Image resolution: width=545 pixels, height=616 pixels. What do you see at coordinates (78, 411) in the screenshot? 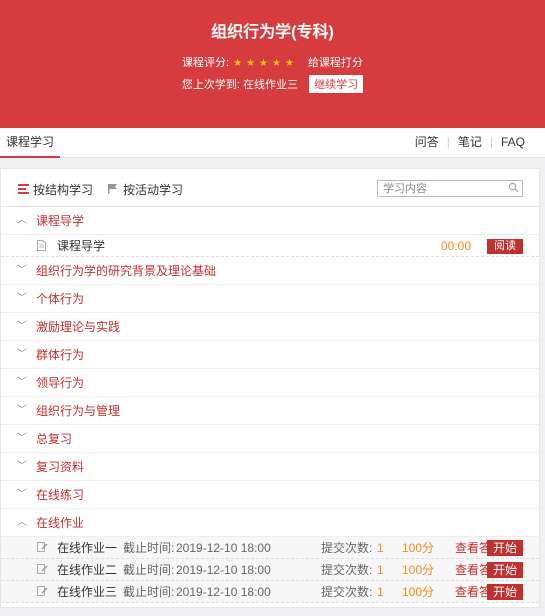
I see `chapter-label: 组织行为与管理` at bounding box center [78, 411].